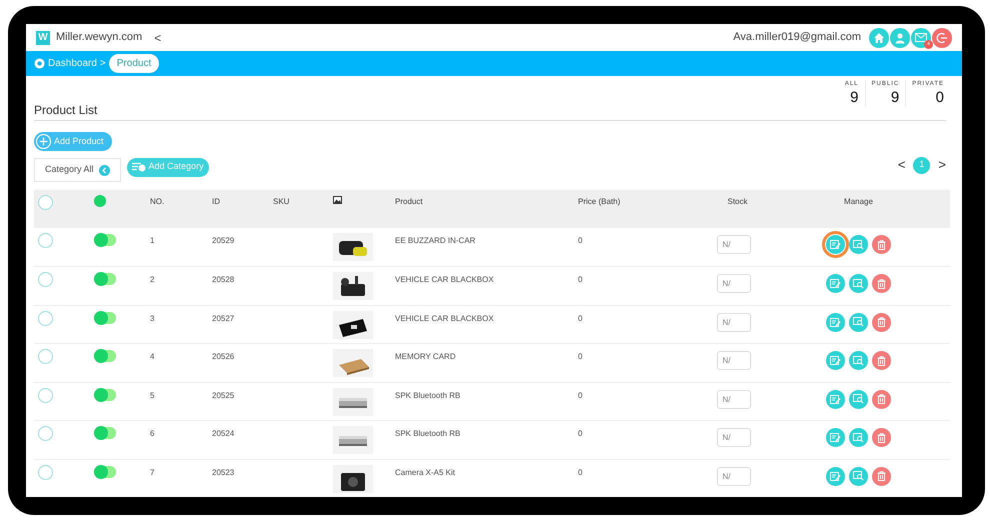  Describe the element at coordinates (73, 141) in the screenshot. I see `add-product-button: Add Product` at that location.